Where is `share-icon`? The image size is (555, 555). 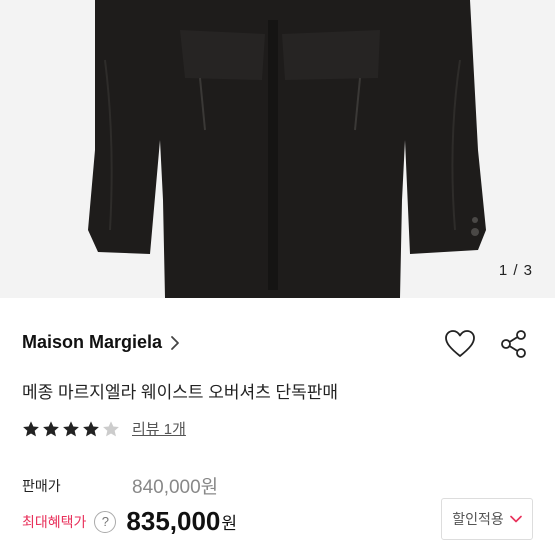 share-icon is located at coordinates (513, 344).